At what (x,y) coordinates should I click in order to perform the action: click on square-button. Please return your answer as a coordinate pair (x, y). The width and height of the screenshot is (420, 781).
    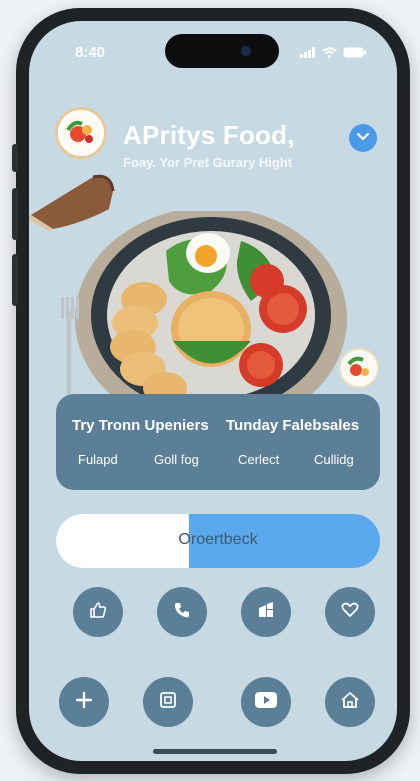
    Looking at the image, I should click on (168, 702).